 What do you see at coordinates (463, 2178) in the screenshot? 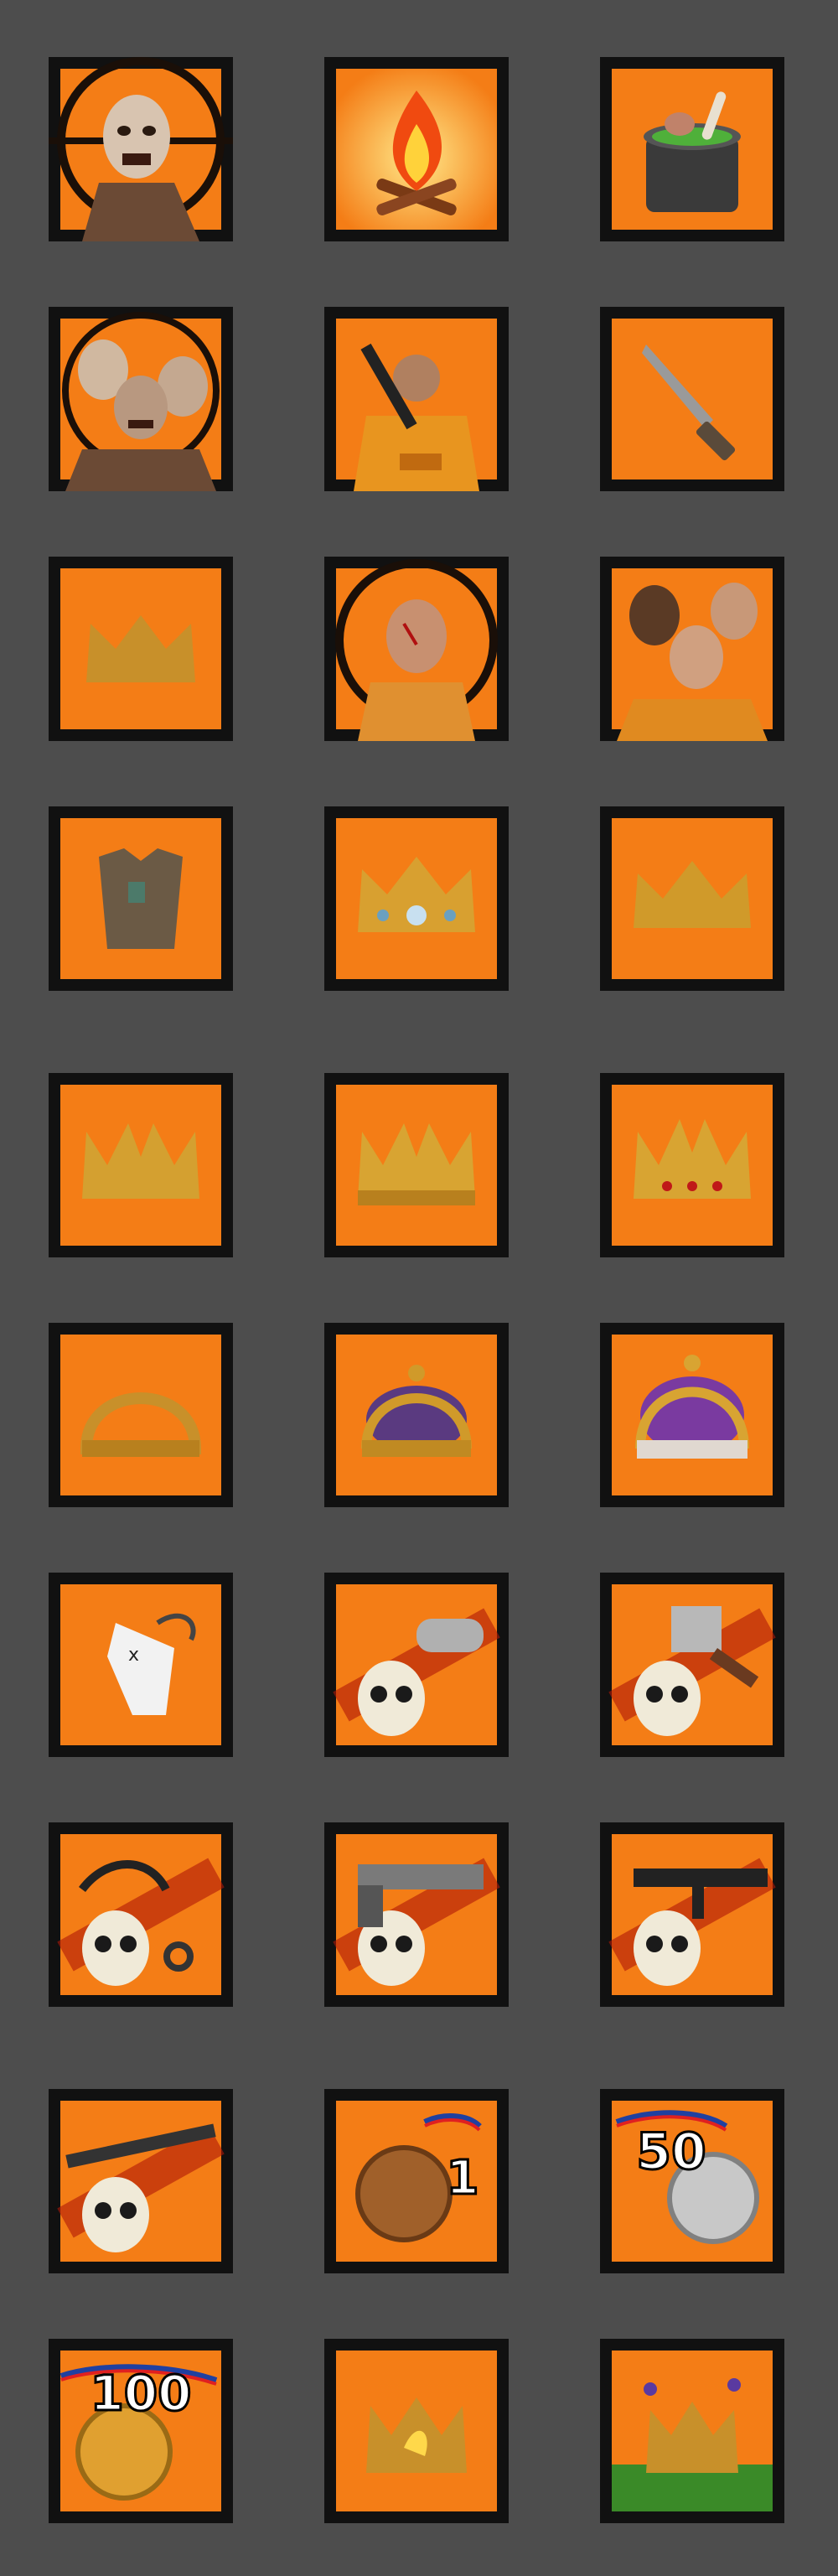
I see `medal-count: 1` at bounding box center [463, 2178].